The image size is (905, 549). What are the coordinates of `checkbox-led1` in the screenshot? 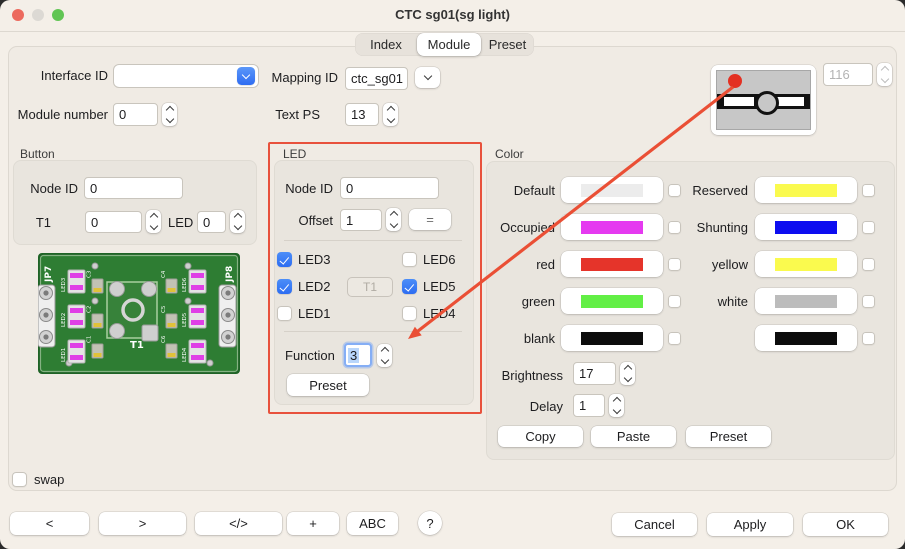 It's located at (284, 313).